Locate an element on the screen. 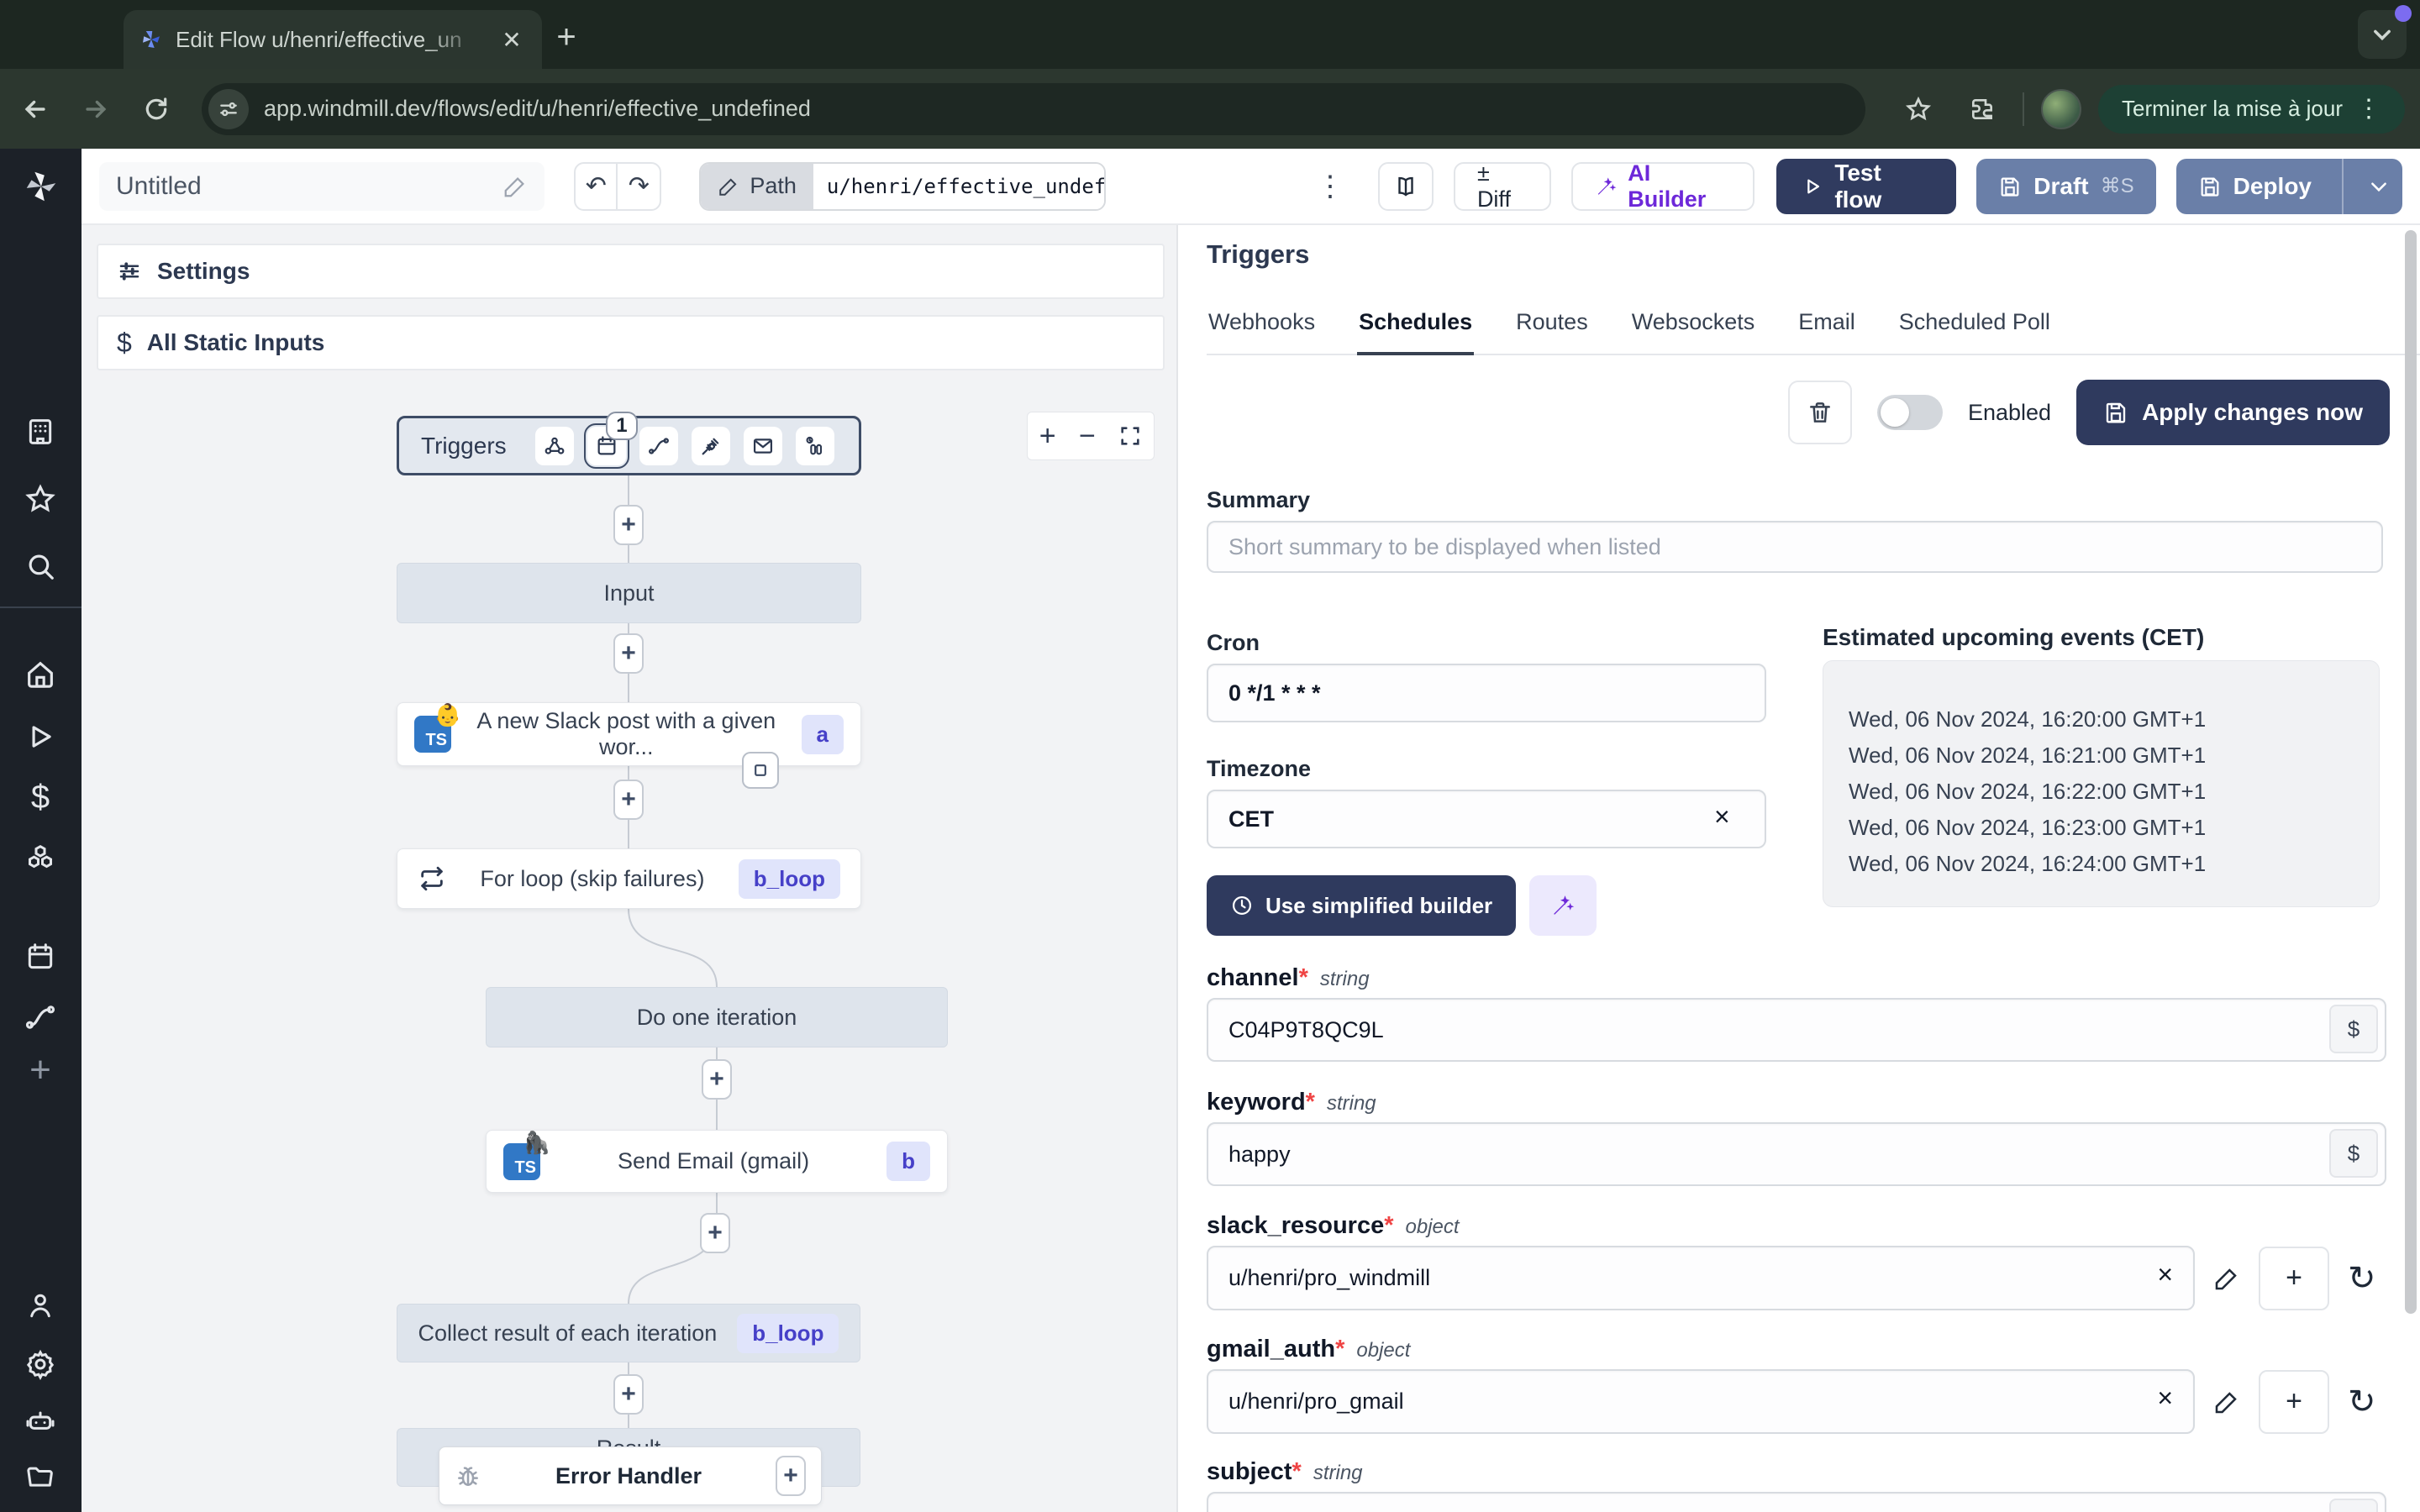 The width and height of the screenshot is (2420, 1512). tab-search-button is located at coordinates (2385, 32).